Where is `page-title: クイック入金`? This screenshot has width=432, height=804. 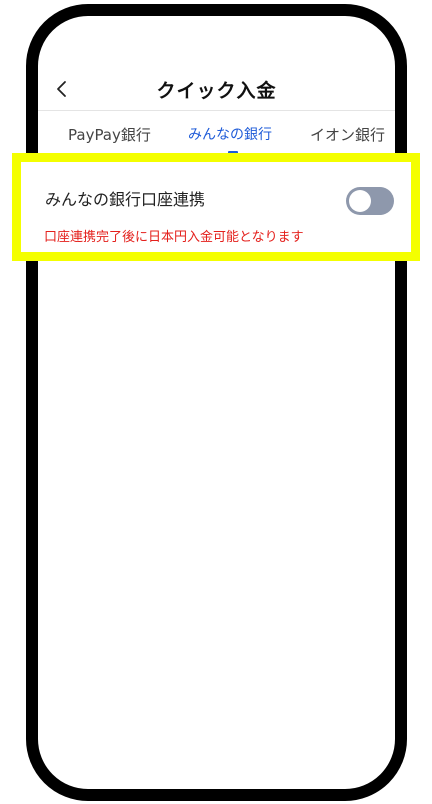
page-title: クイック入金 is located at coordinates (216, 91).